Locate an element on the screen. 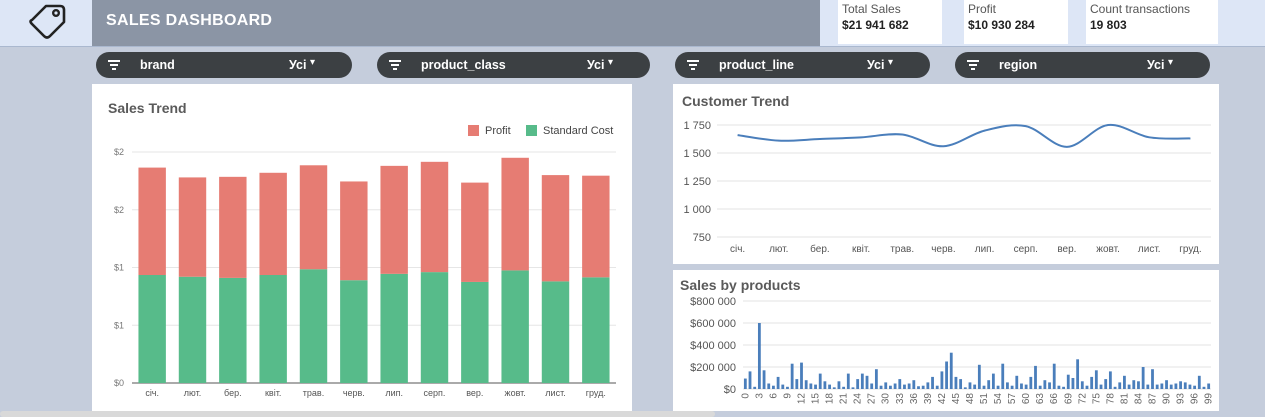  kpi-value: $21 941 682 is located at coordinates (875, 25).